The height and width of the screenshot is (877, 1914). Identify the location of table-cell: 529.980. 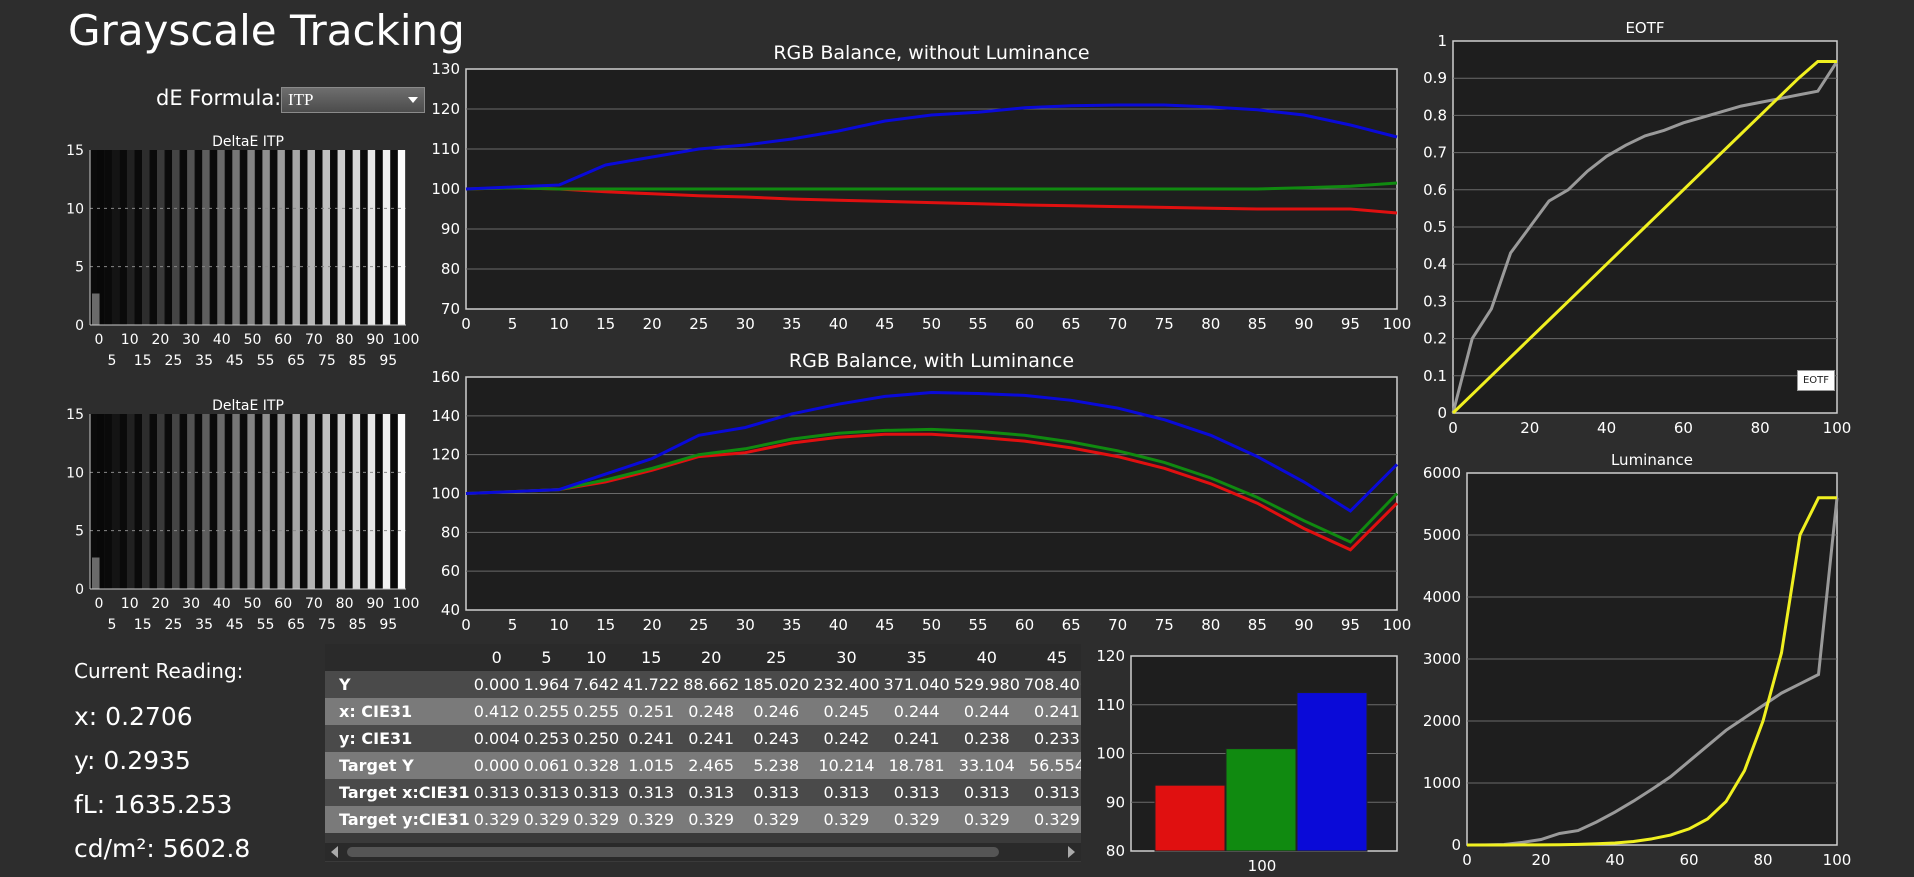
(986, 684).